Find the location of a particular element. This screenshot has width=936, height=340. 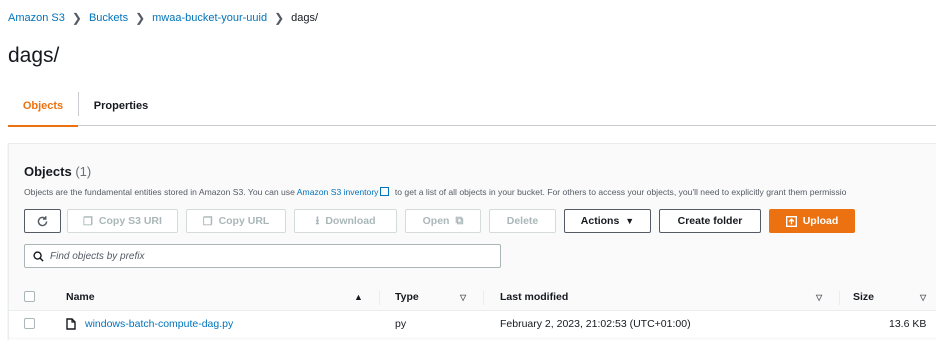

column-size-label: Size is located at coordinates (864, 297).